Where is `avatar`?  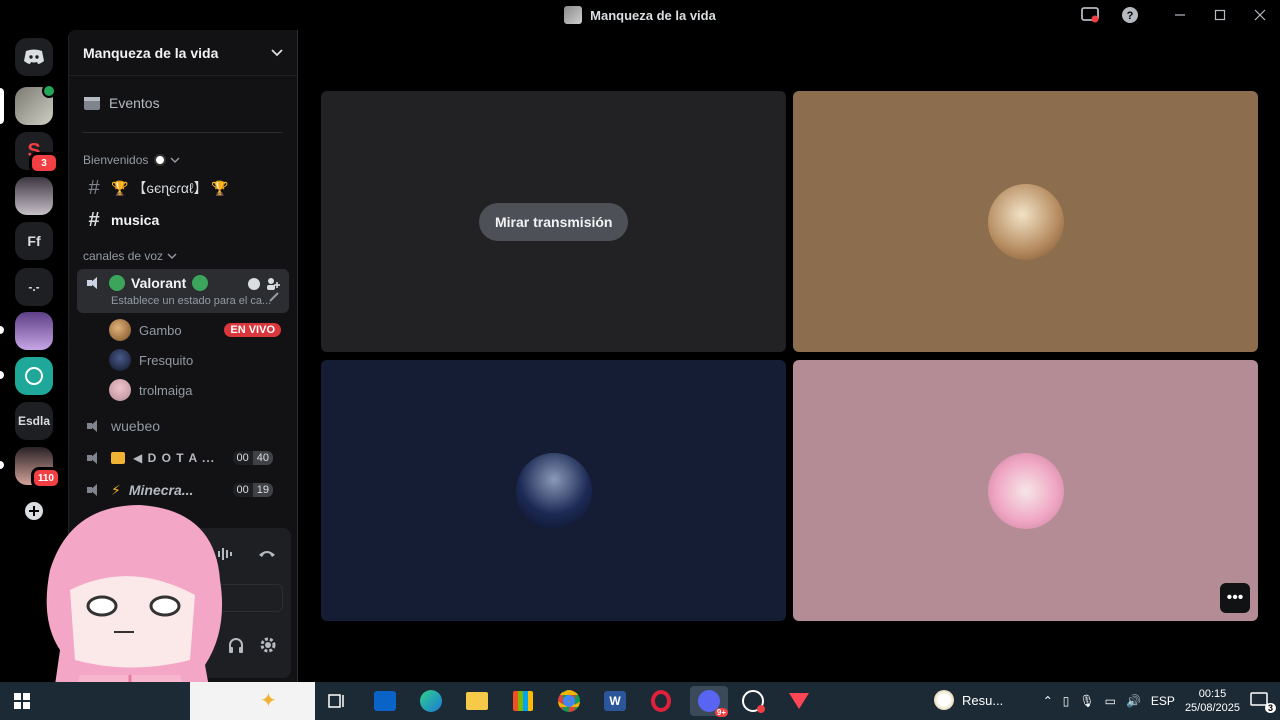 avatar is located at coordinates (120, 360).